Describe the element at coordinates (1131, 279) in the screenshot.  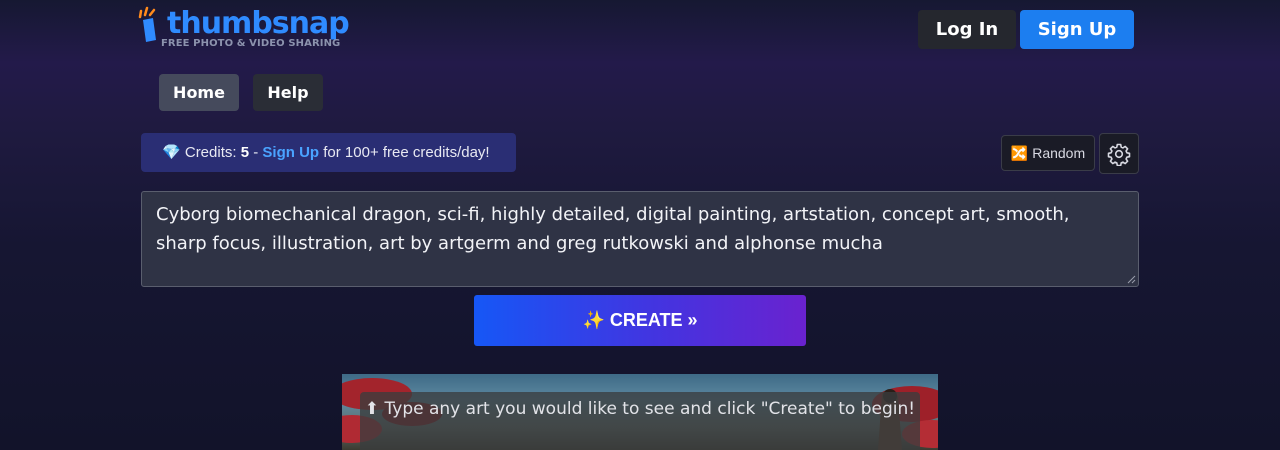
I see `resize-grip-icon` at that location.